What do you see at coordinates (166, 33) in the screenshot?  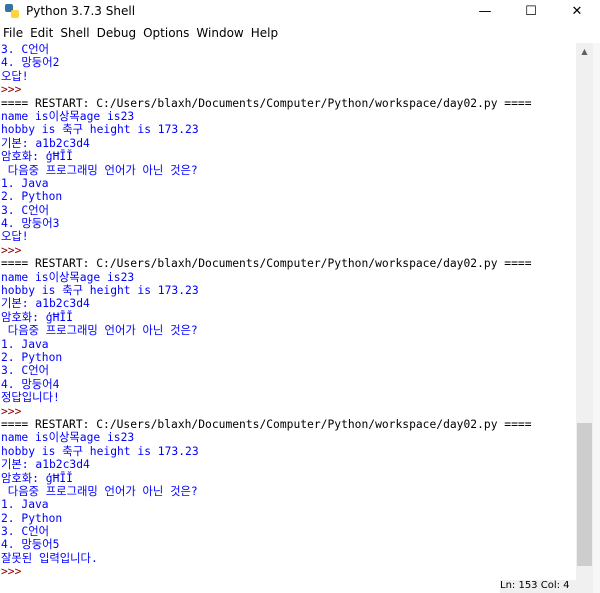 I see `menu-options: Options` at bounding box center [166, 33].